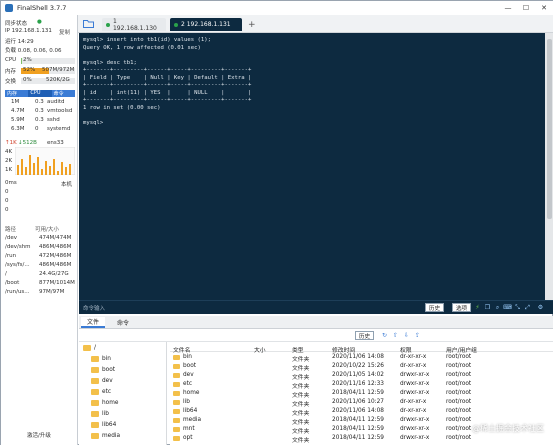 The height and width of the screenshot is (445, 553). Describe the element at coordinates (95, 122) in the screenshot. I see `terminal-line: mysql>` at that location.